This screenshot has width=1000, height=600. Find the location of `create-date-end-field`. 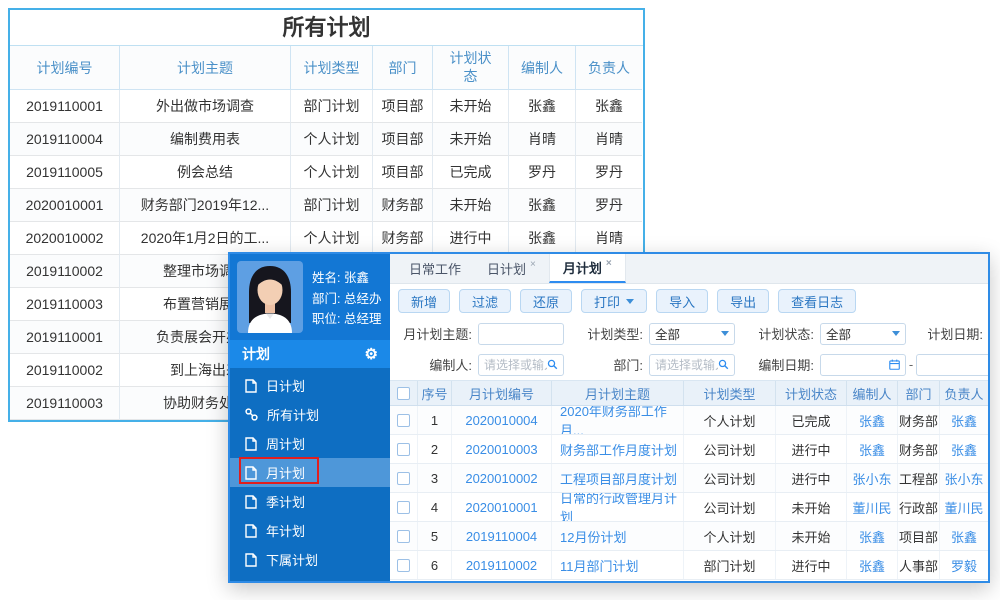

create-date-end-field is located at coordinates (955, 364).